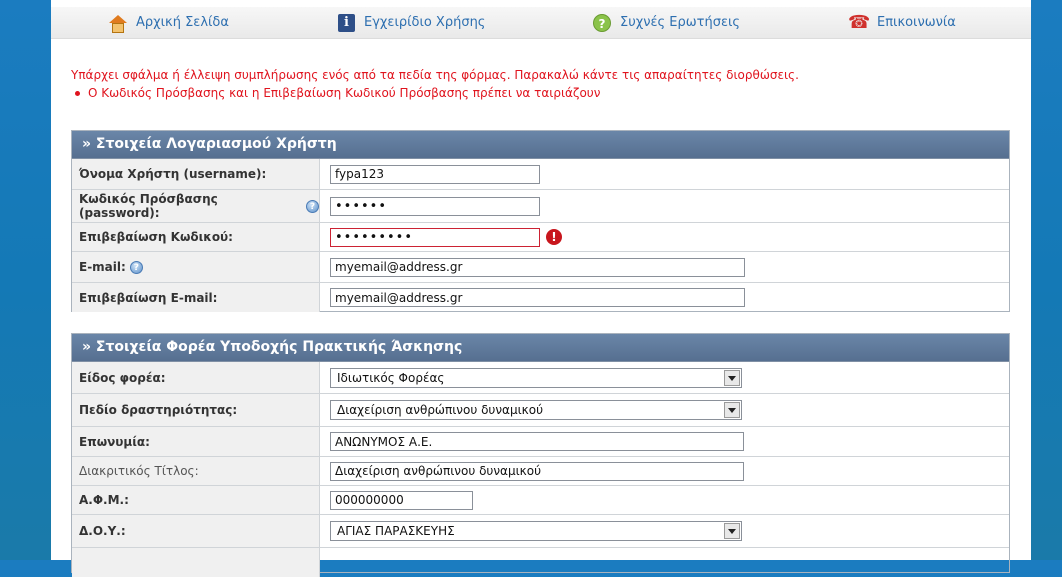 This screenshot has width=1062, height=577. Describe the element at coordinates (537, 471) in the screenshot. I see `distinctive-title-input: Διαχείριση ανθρώπινου δυναμικού` at that location.